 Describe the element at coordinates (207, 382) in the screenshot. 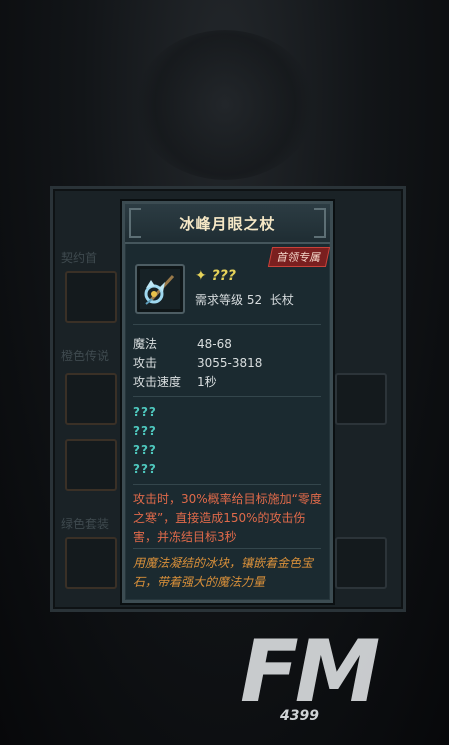

I see `stat-value: 1秒` at that location.